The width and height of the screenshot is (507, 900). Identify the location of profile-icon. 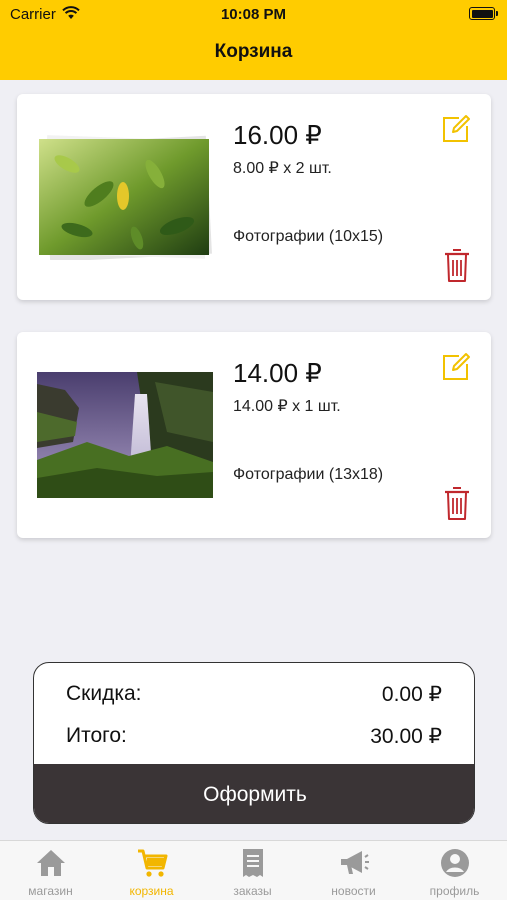
(455, 863).